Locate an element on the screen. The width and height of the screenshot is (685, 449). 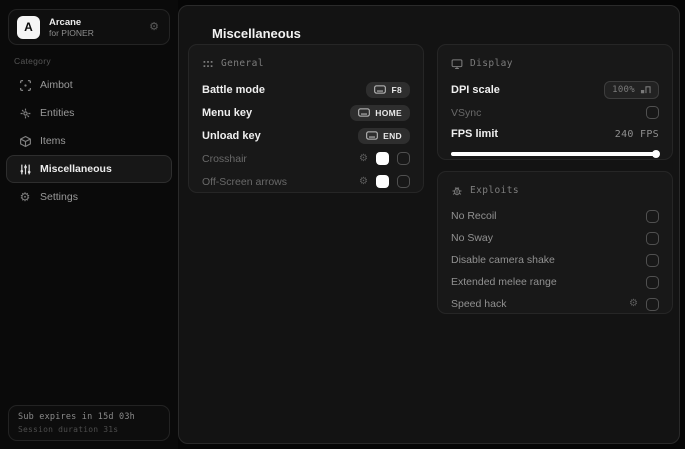
app-logo-card: A Arcane for PIONER ⚙ is located at coordinates (89, 27).